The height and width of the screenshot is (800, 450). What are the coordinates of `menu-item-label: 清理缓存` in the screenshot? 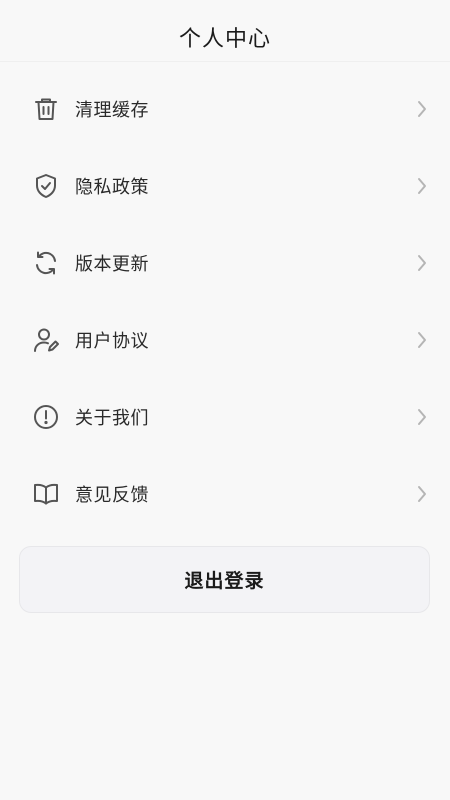 It's located at (112, 110).